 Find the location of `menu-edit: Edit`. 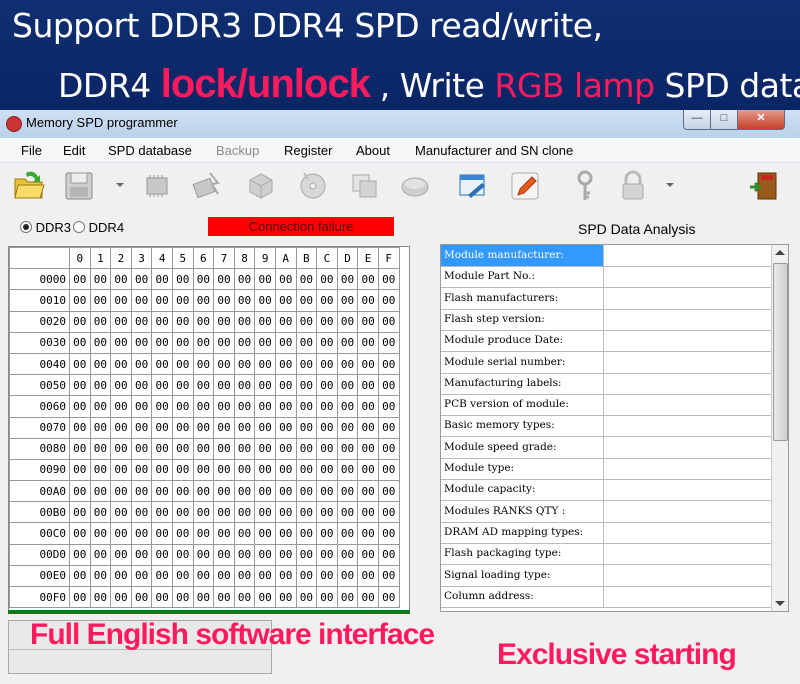

menu-edit: Edit is located at coordinates (74, 150).